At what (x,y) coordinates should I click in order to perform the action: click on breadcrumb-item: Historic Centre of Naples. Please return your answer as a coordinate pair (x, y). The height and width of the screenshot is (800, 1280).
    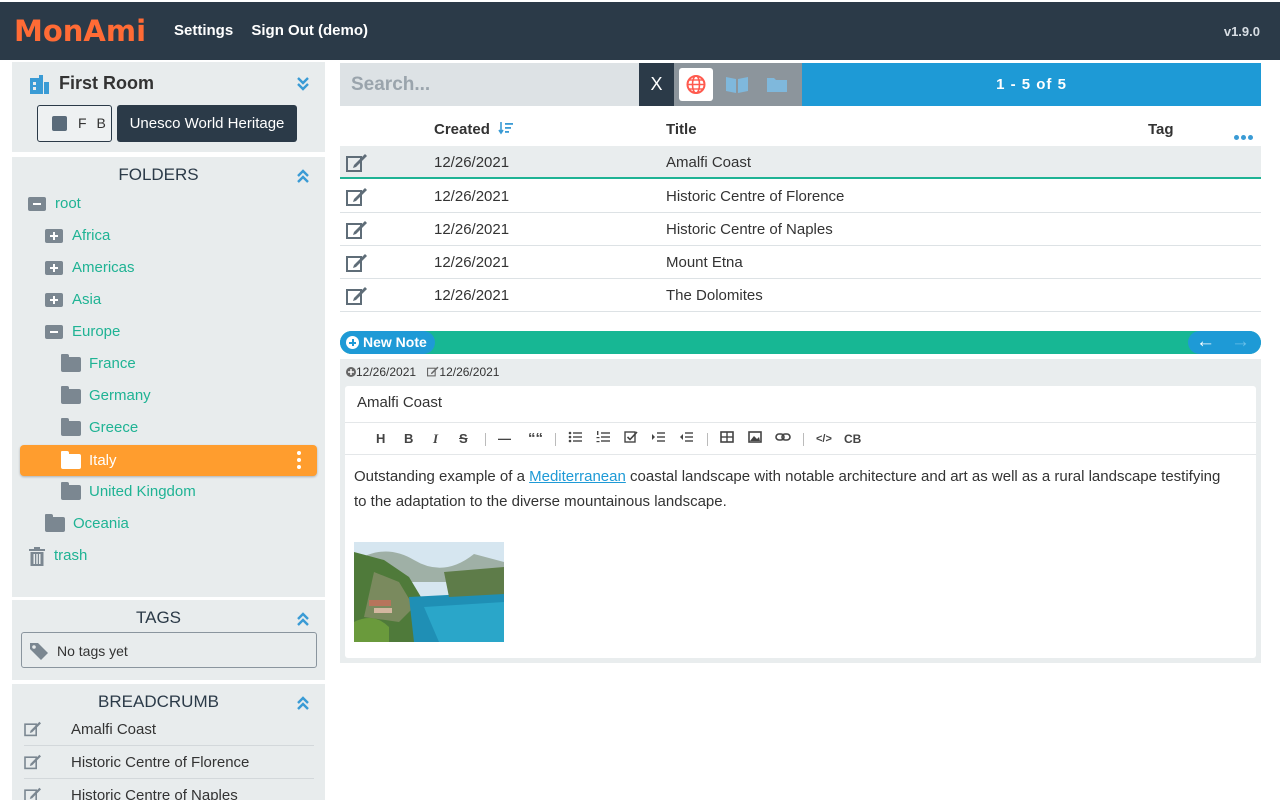
    Looking at the image, I should click on (169, 789).